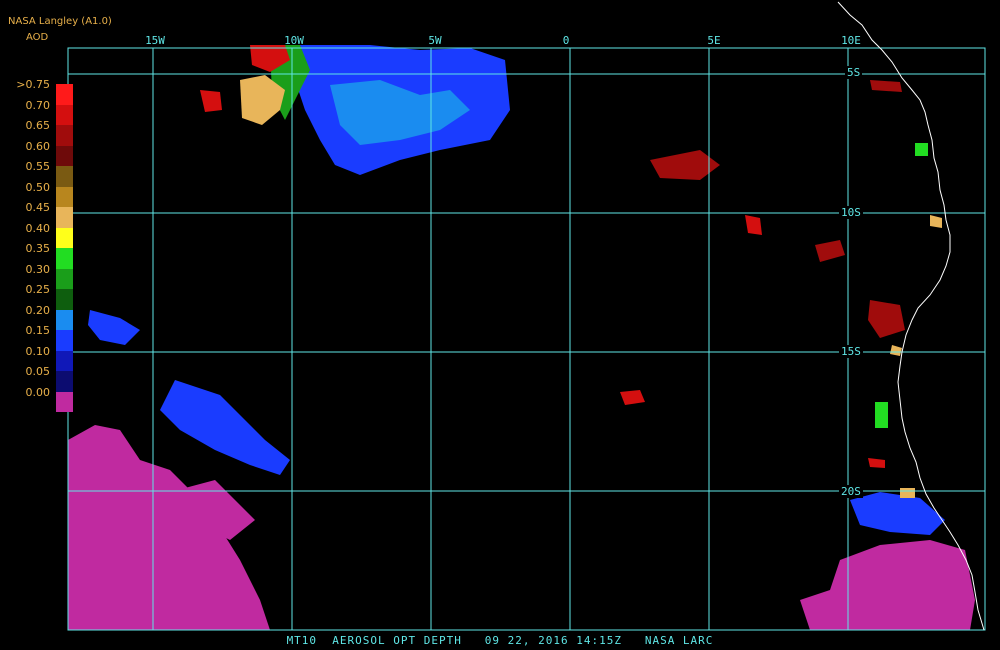 This screenshot has width=1000, height=650. What do you see at coordinates (33, 84) in the screenshot?
I see `legend-tick-label: >0.75` at bounding box center [33, 84].